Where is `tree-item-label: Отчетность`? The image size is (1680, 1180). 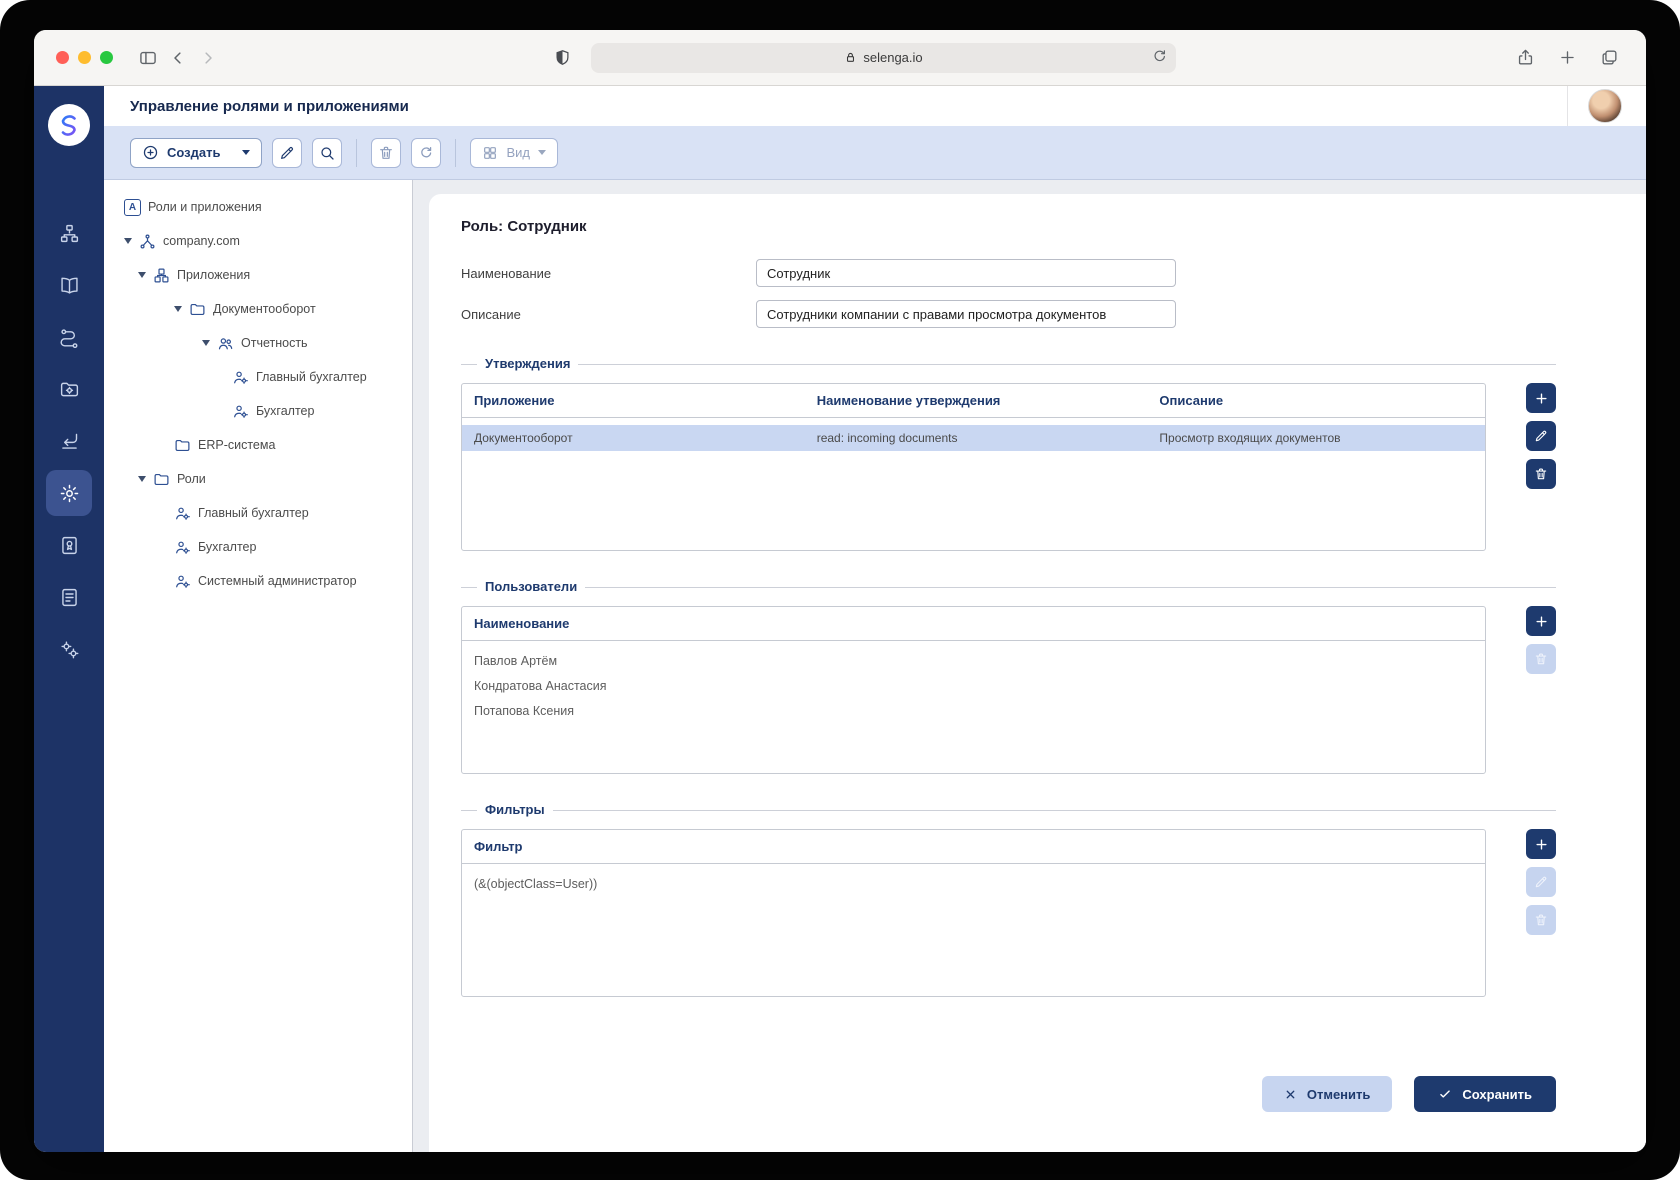 tree-item-label: Отчетность is located at coordinates (274, 343).